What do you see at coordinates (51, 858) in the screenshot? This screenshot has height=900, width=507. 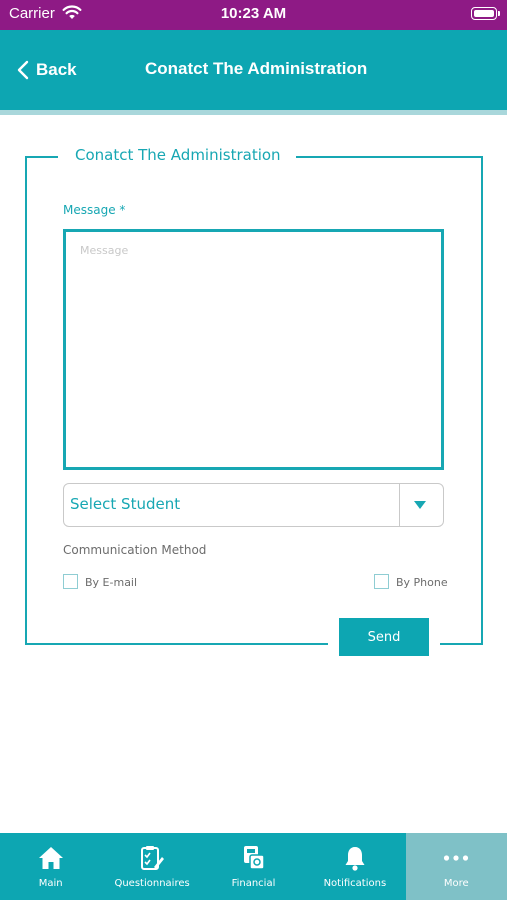 I see `home-icon` at bounding box center [51, 858].